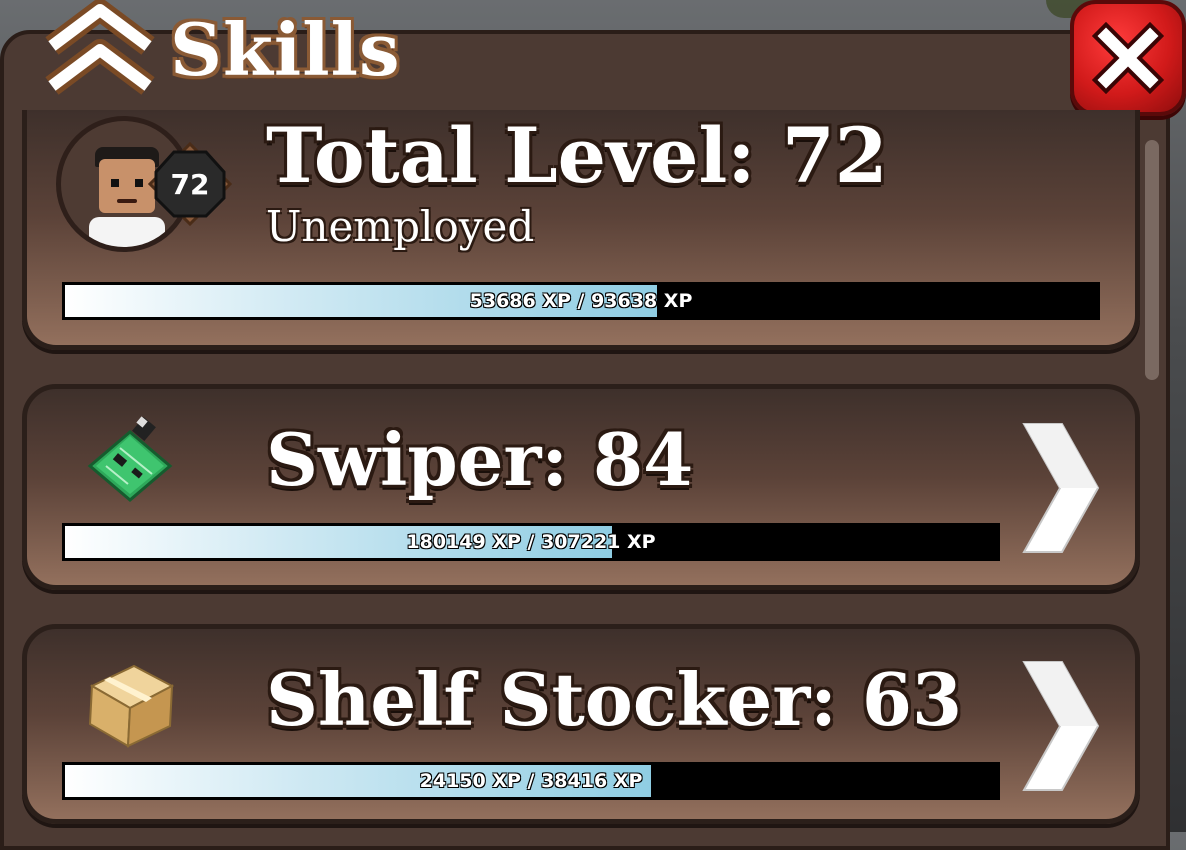 The image size is (1186, 850). I want to click on level-badge-number: 72, so click(190, 184).